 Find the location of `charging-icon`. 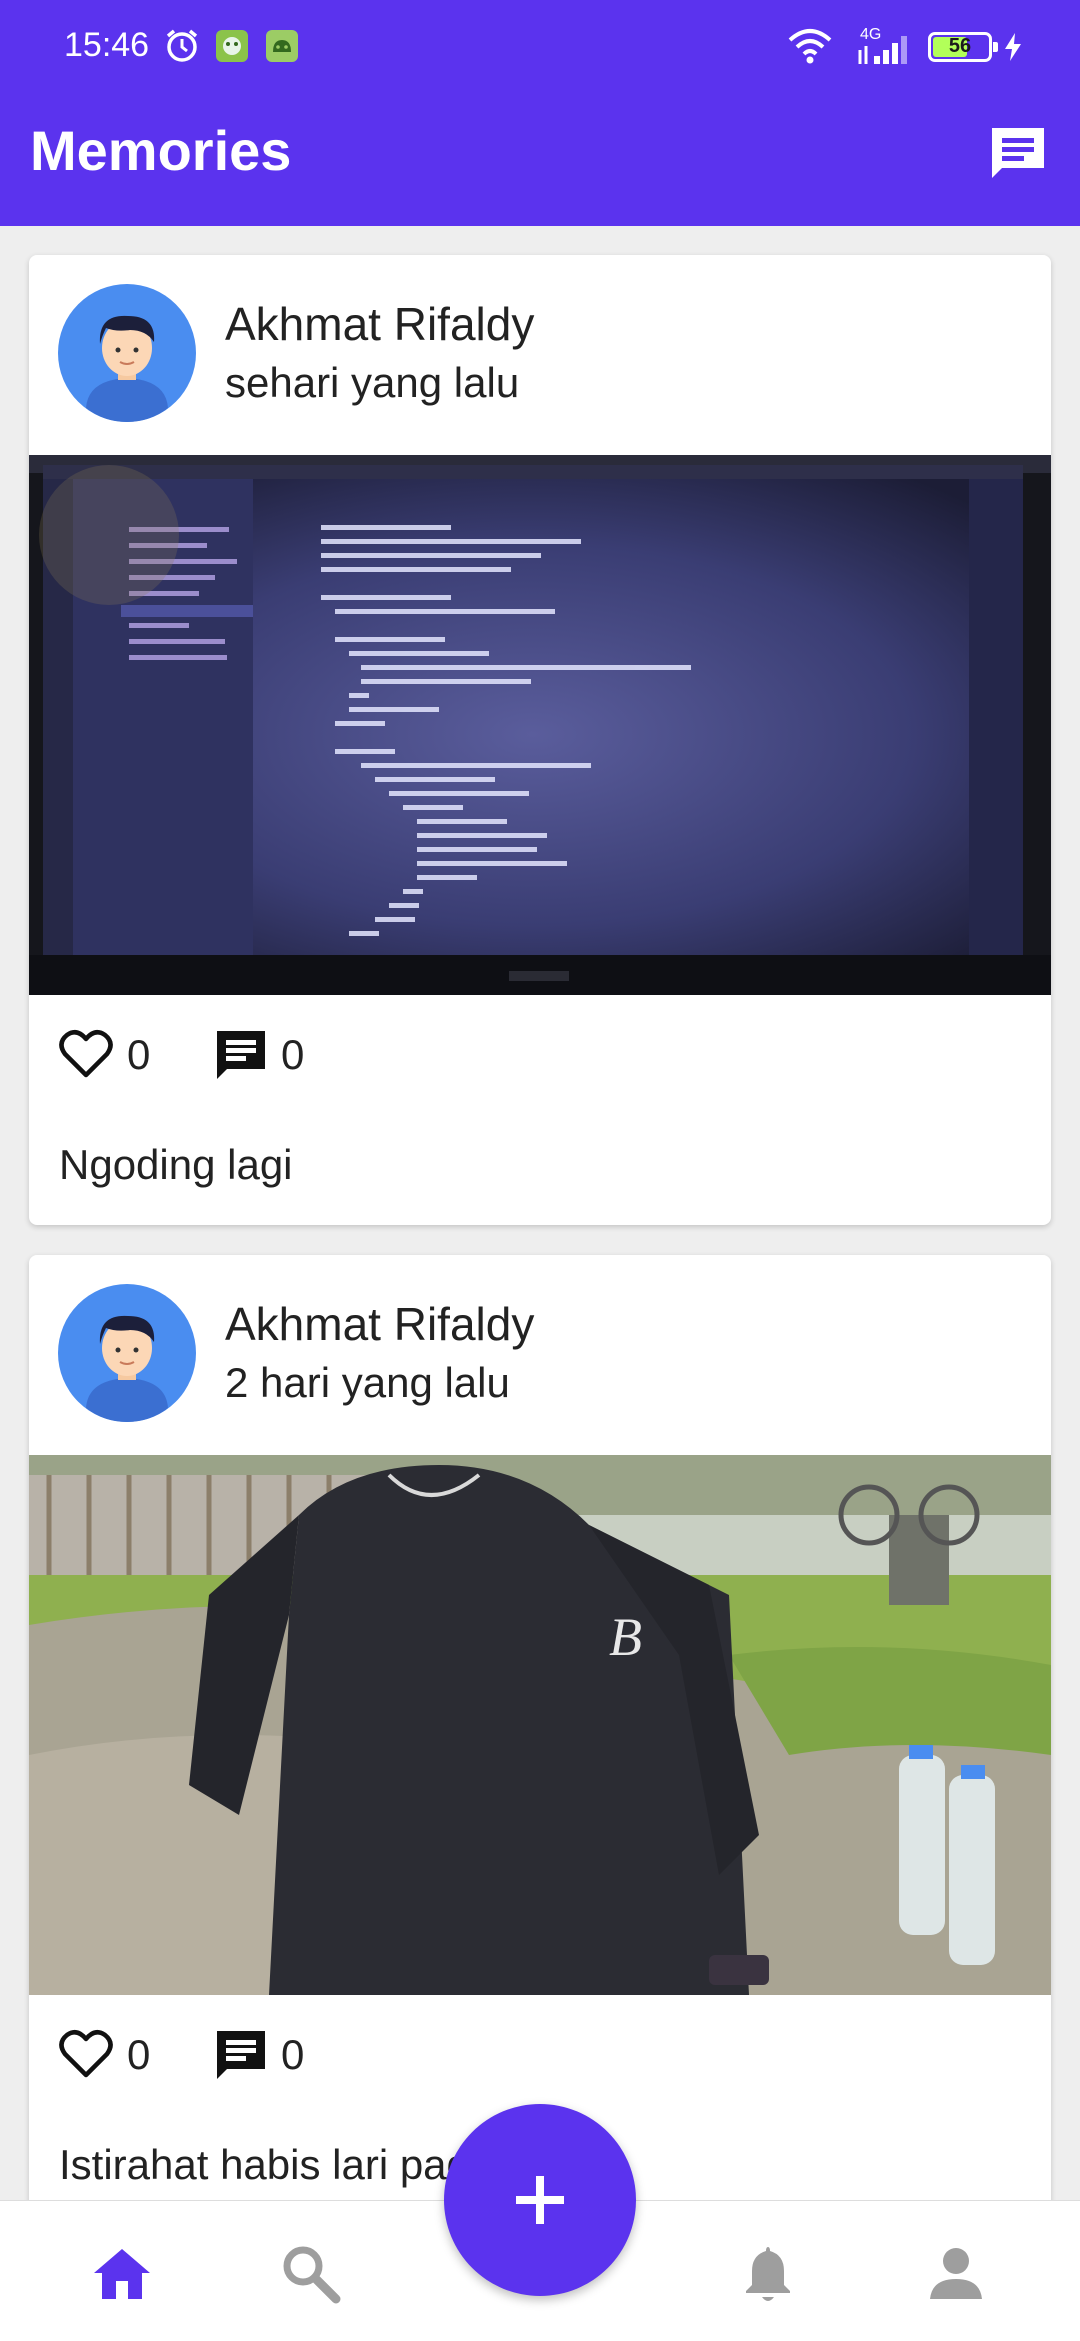

charging-icon is located at coordinates (1013, 47).